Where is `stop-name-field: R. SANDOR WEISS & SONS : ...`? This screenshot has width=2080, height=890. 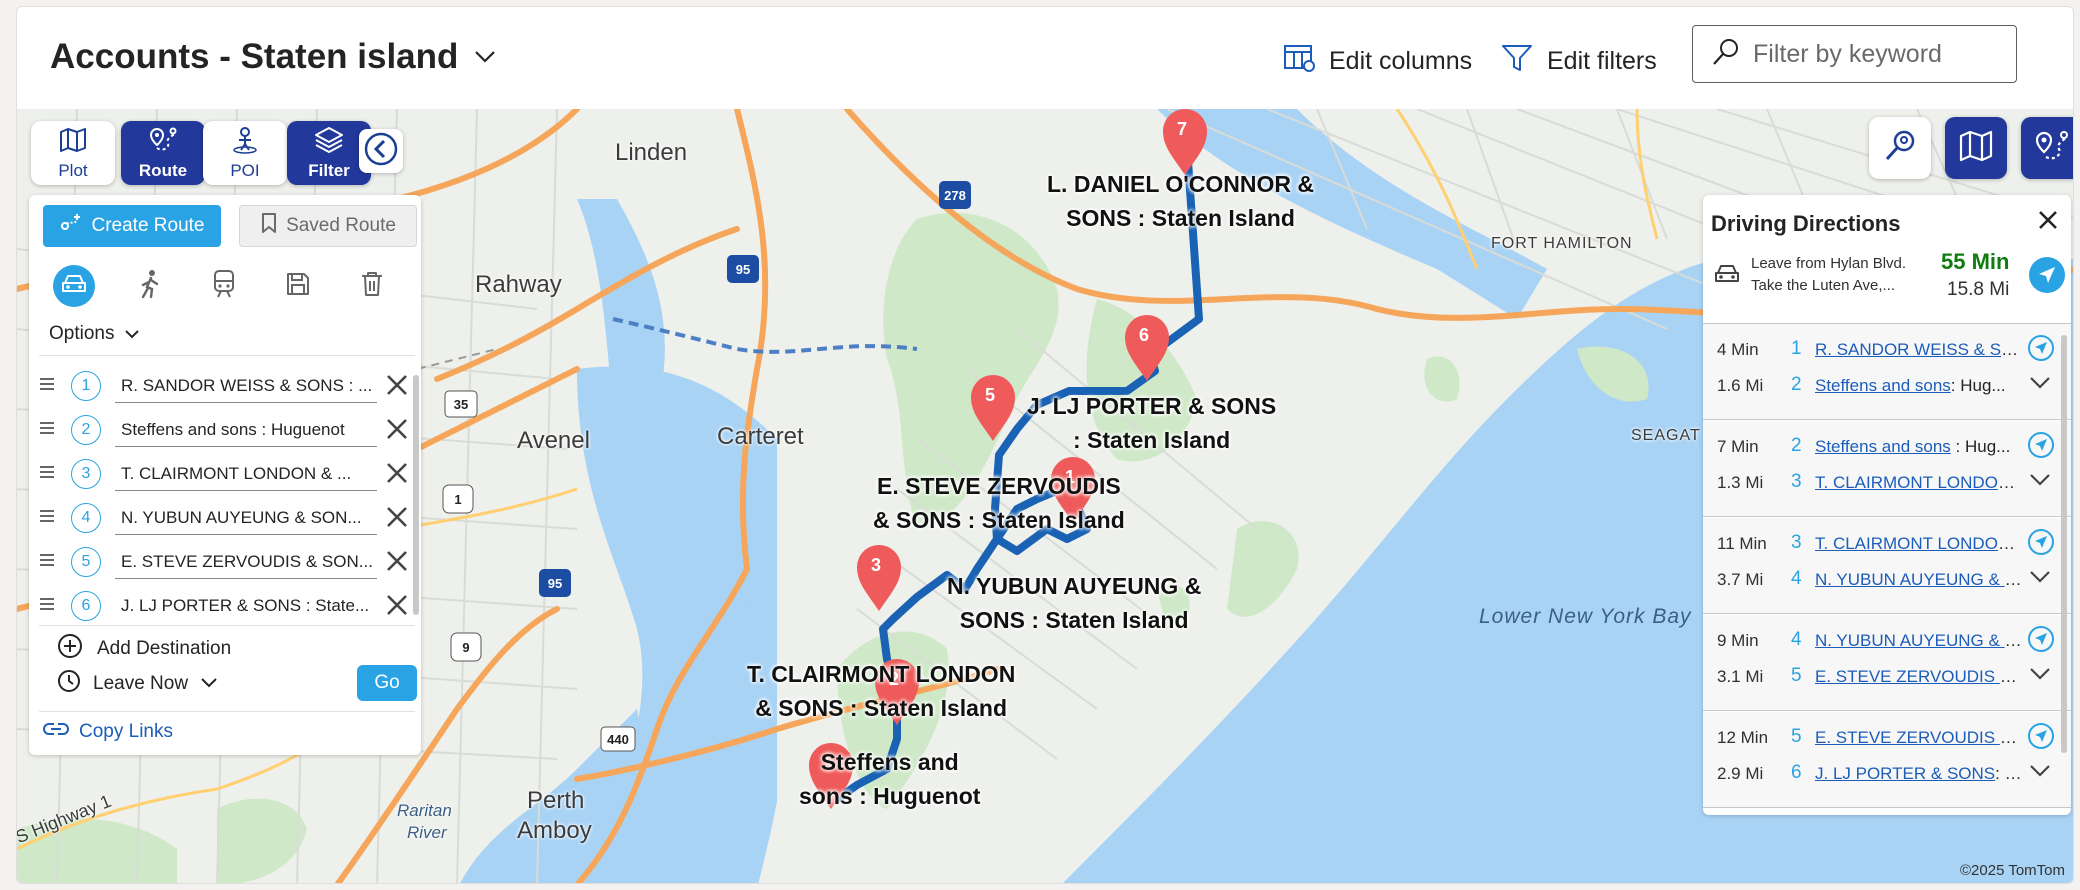 stop-name-field: R. SANDOR WEISS & SONS : ... is located at coordinates (246, 387).